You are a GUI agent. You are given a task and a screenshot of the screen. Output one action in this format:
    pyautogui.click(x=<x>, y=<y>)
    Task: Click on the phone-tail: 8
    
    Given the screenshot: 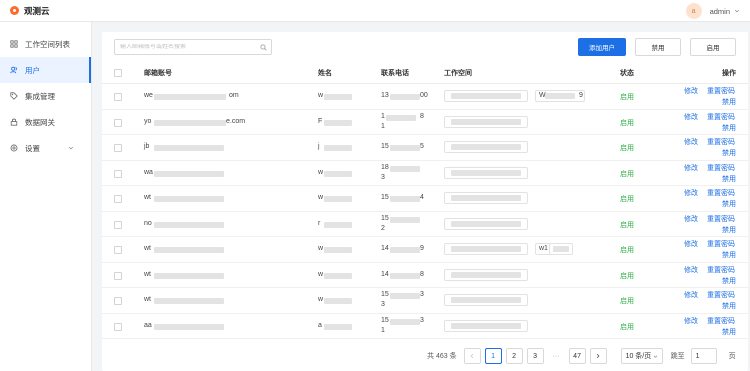 What is the action you would take?
    pyautogui.click(x=422, y=274)
    